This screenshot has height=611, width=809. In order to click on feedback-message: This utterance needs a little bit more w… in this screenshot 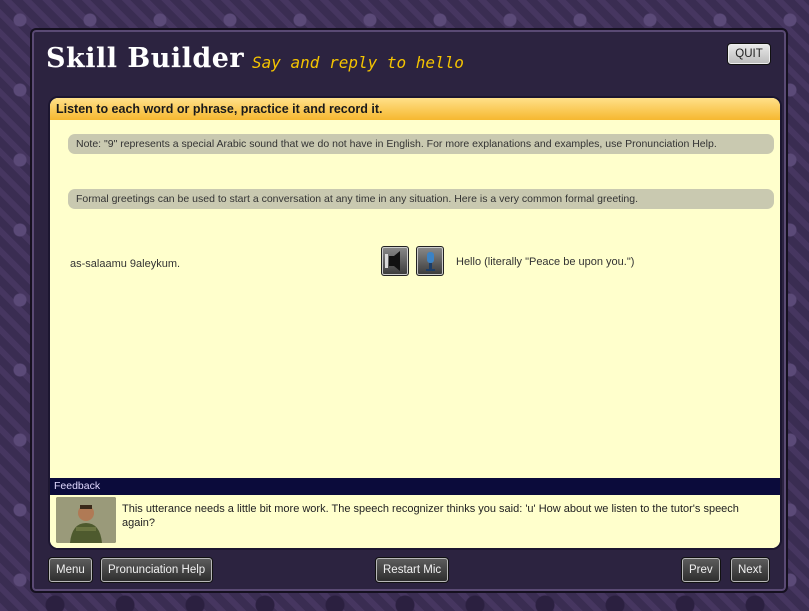, I will do `click(430, 516)`.